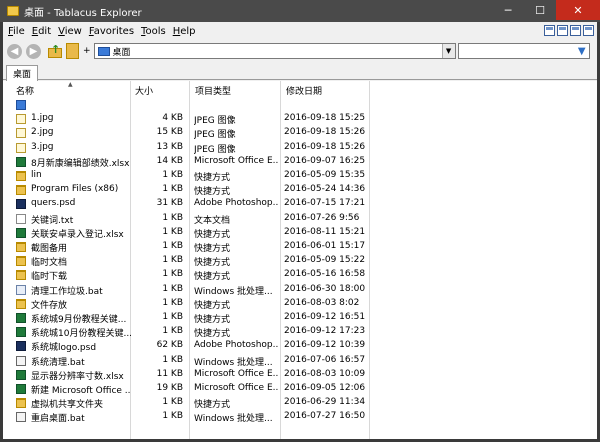 Image resolution: width=600 pixels, height=442 pixels. I want to click on menu-help: Help, so click(184, 31).